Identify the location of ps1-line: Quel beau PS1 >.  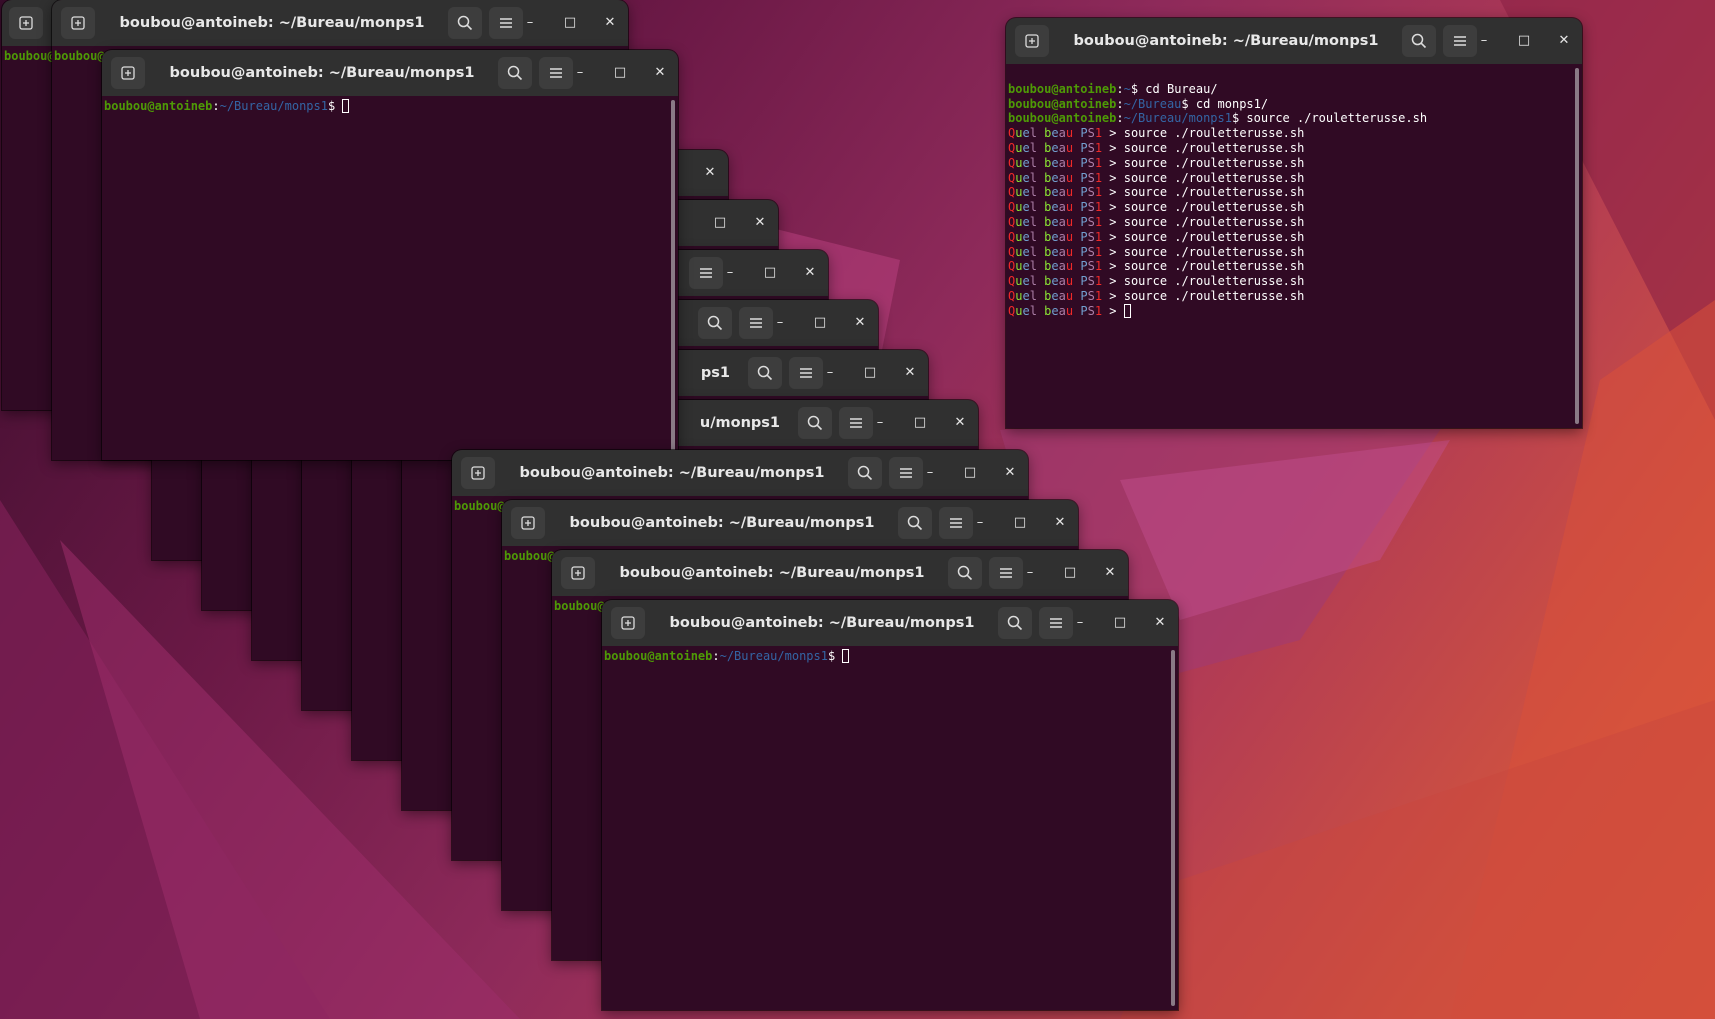
(1294, 311).